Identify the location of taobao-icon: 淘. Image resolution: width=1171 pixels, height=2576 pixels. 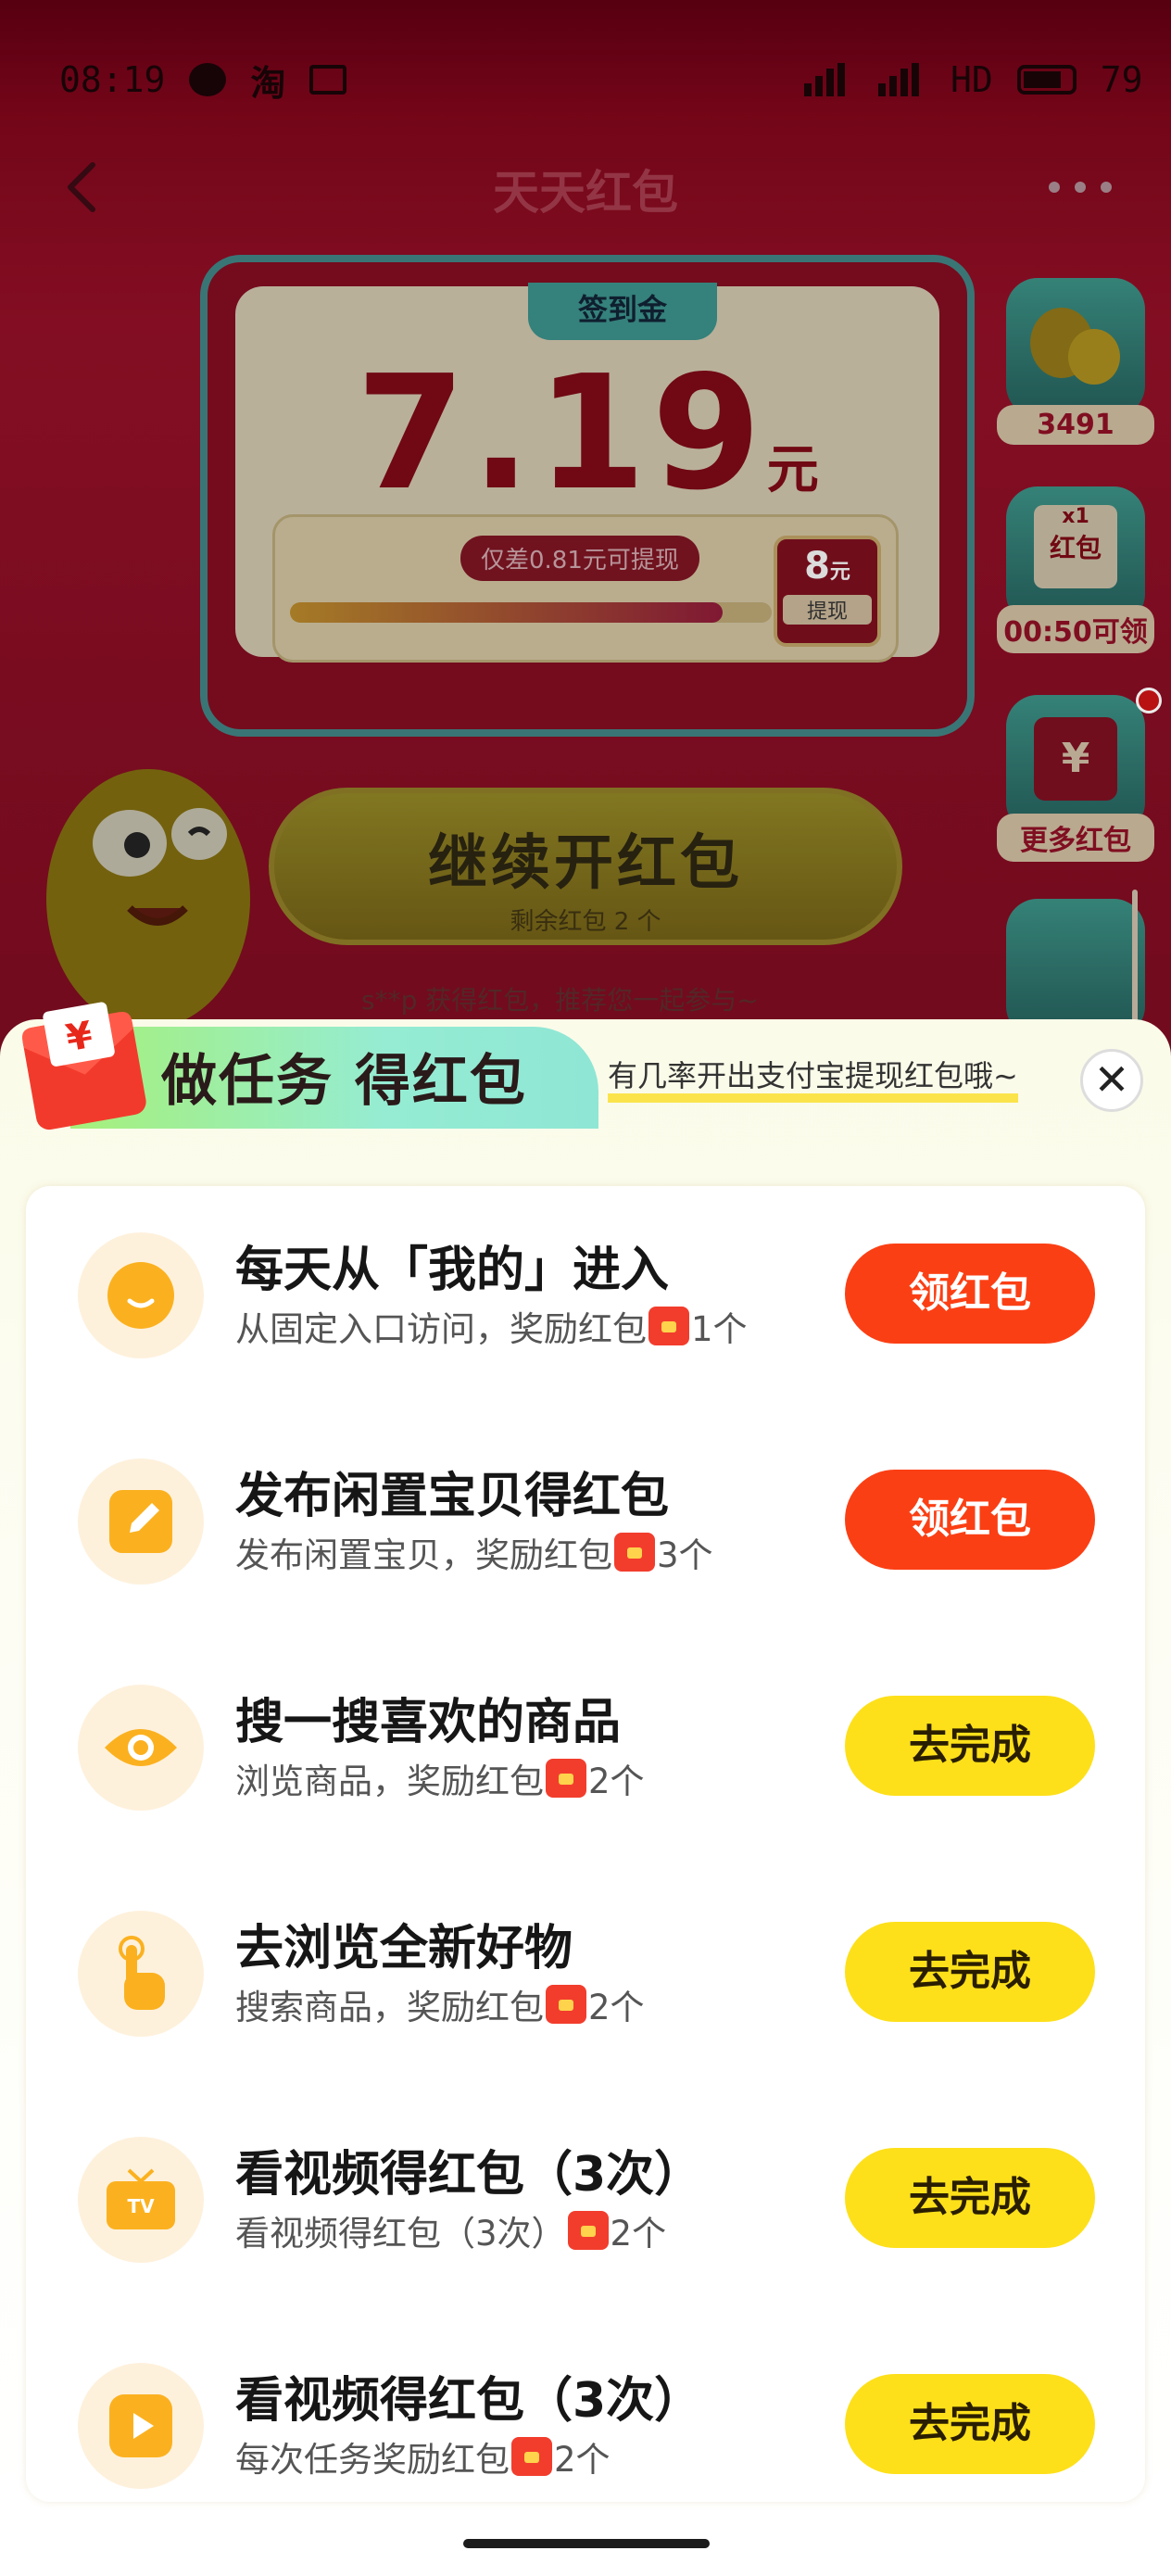
(268, 83).